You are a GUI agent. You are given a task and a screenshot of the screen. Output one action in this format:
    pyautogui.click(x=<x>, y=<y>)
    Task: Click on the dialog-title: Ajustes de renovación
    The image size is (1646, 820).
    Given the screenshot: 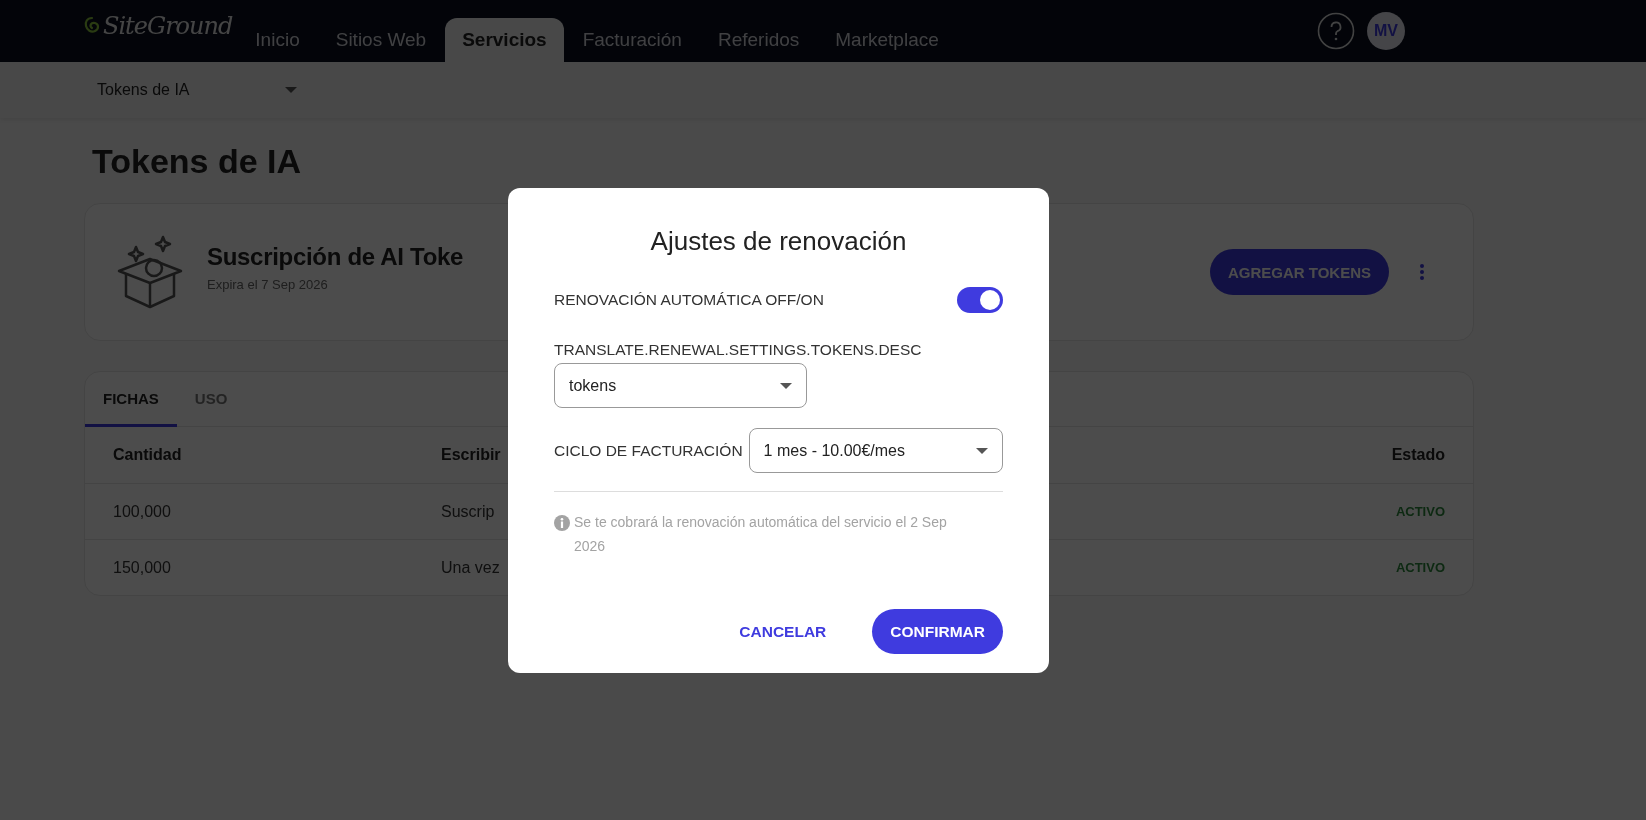 What is the action you would take?
    pyautogui.click(x=778, y=241)
    